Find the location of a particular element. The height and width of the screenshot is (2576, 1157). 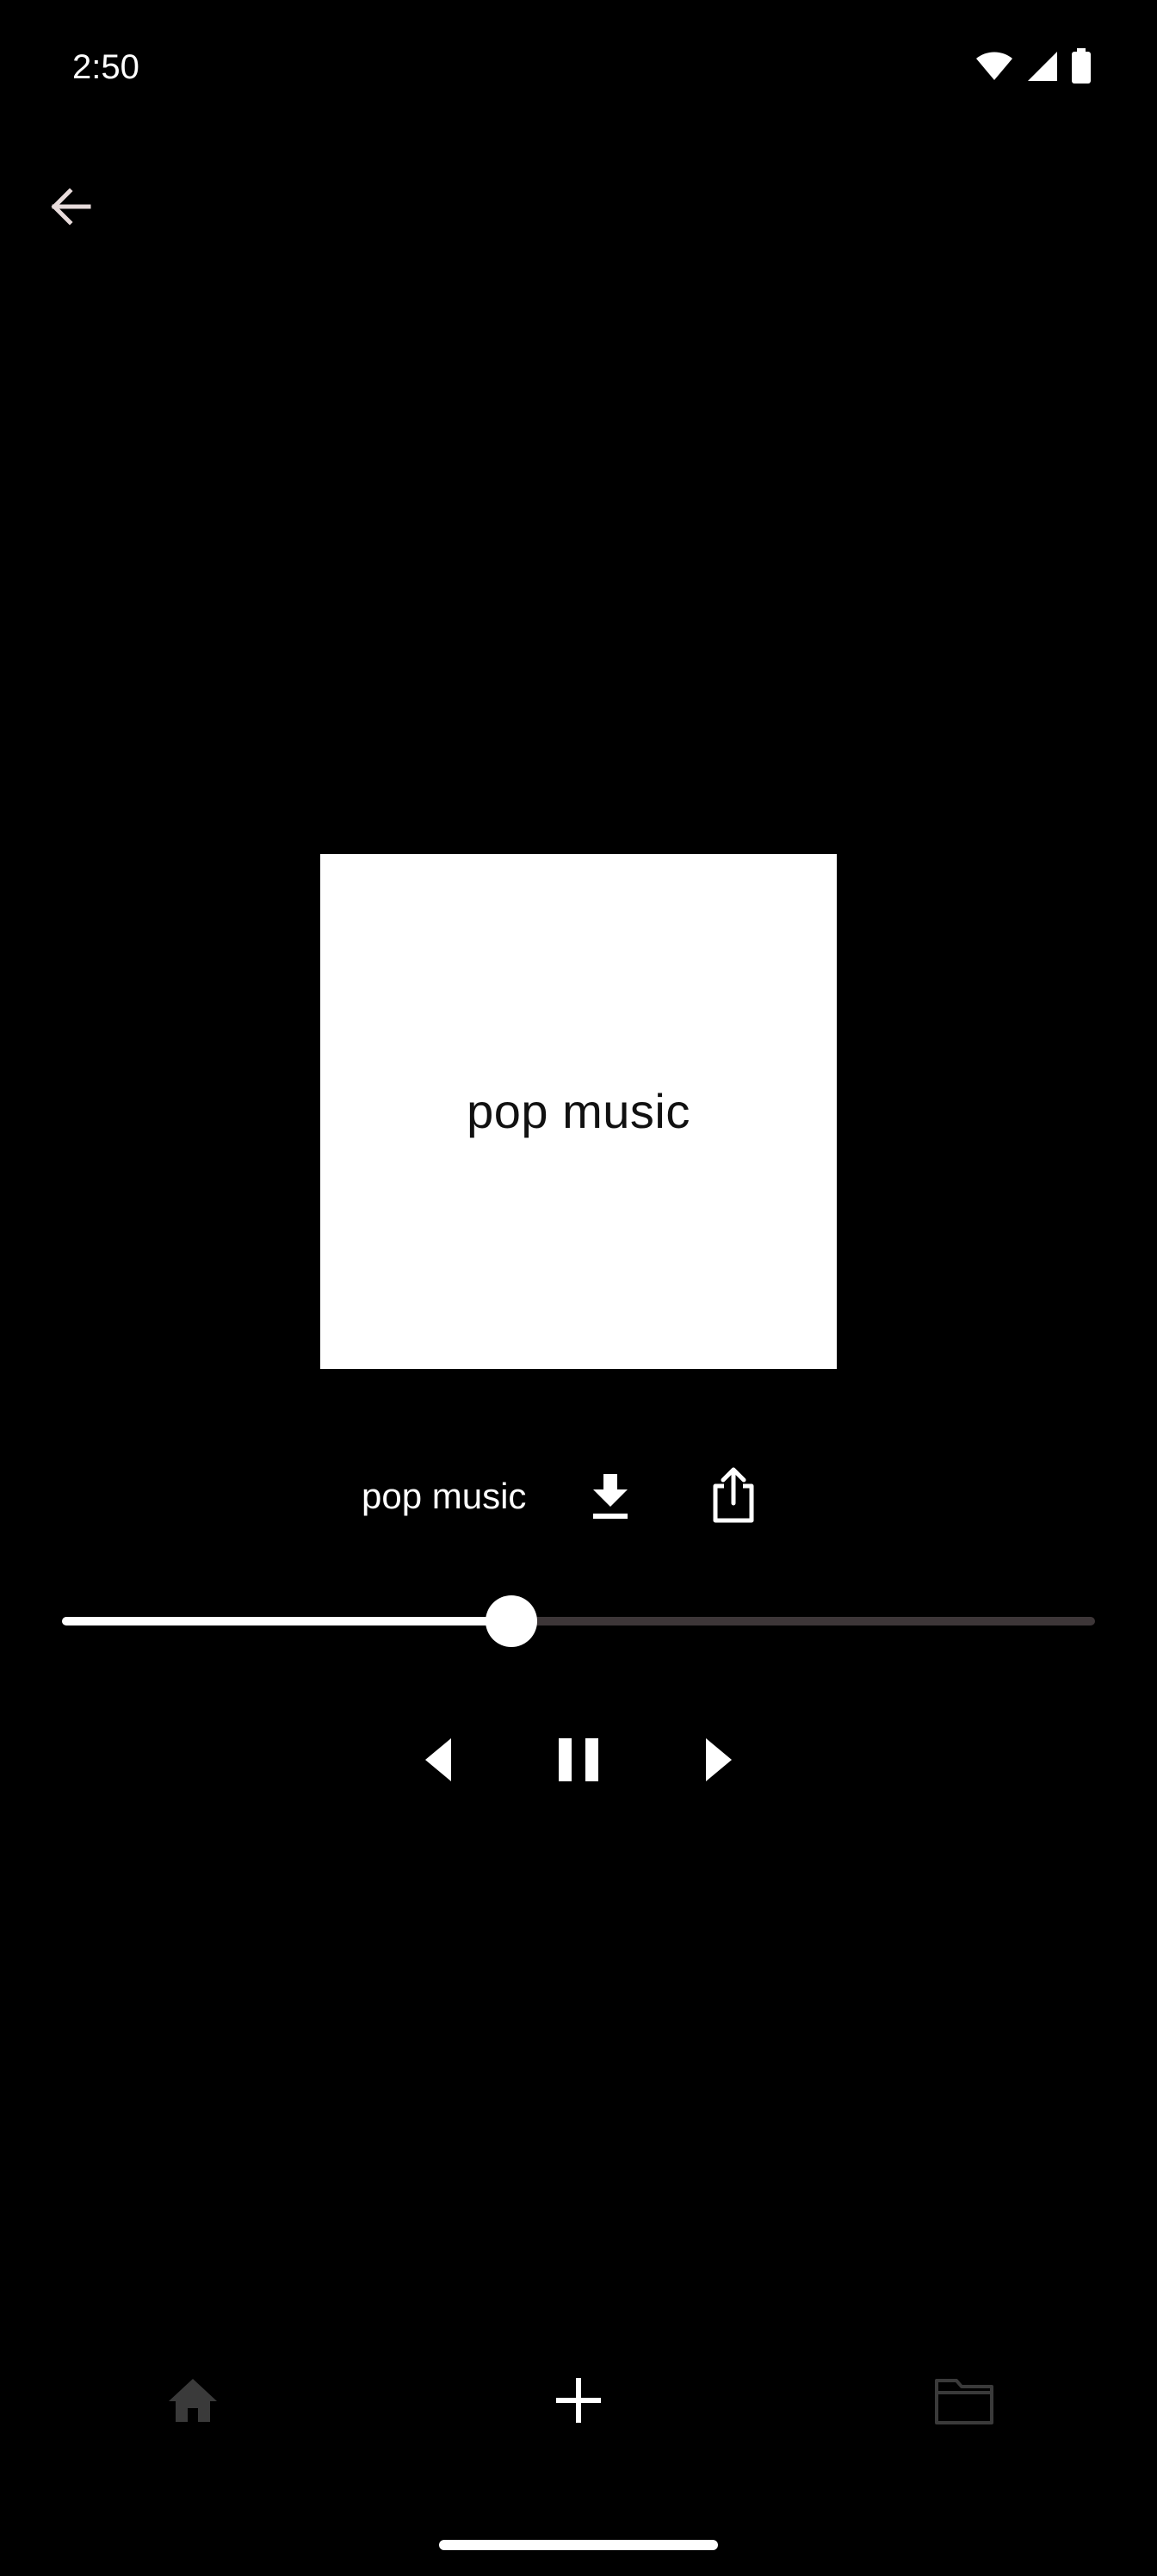

nav-add is located at coordinates (579, 2402).